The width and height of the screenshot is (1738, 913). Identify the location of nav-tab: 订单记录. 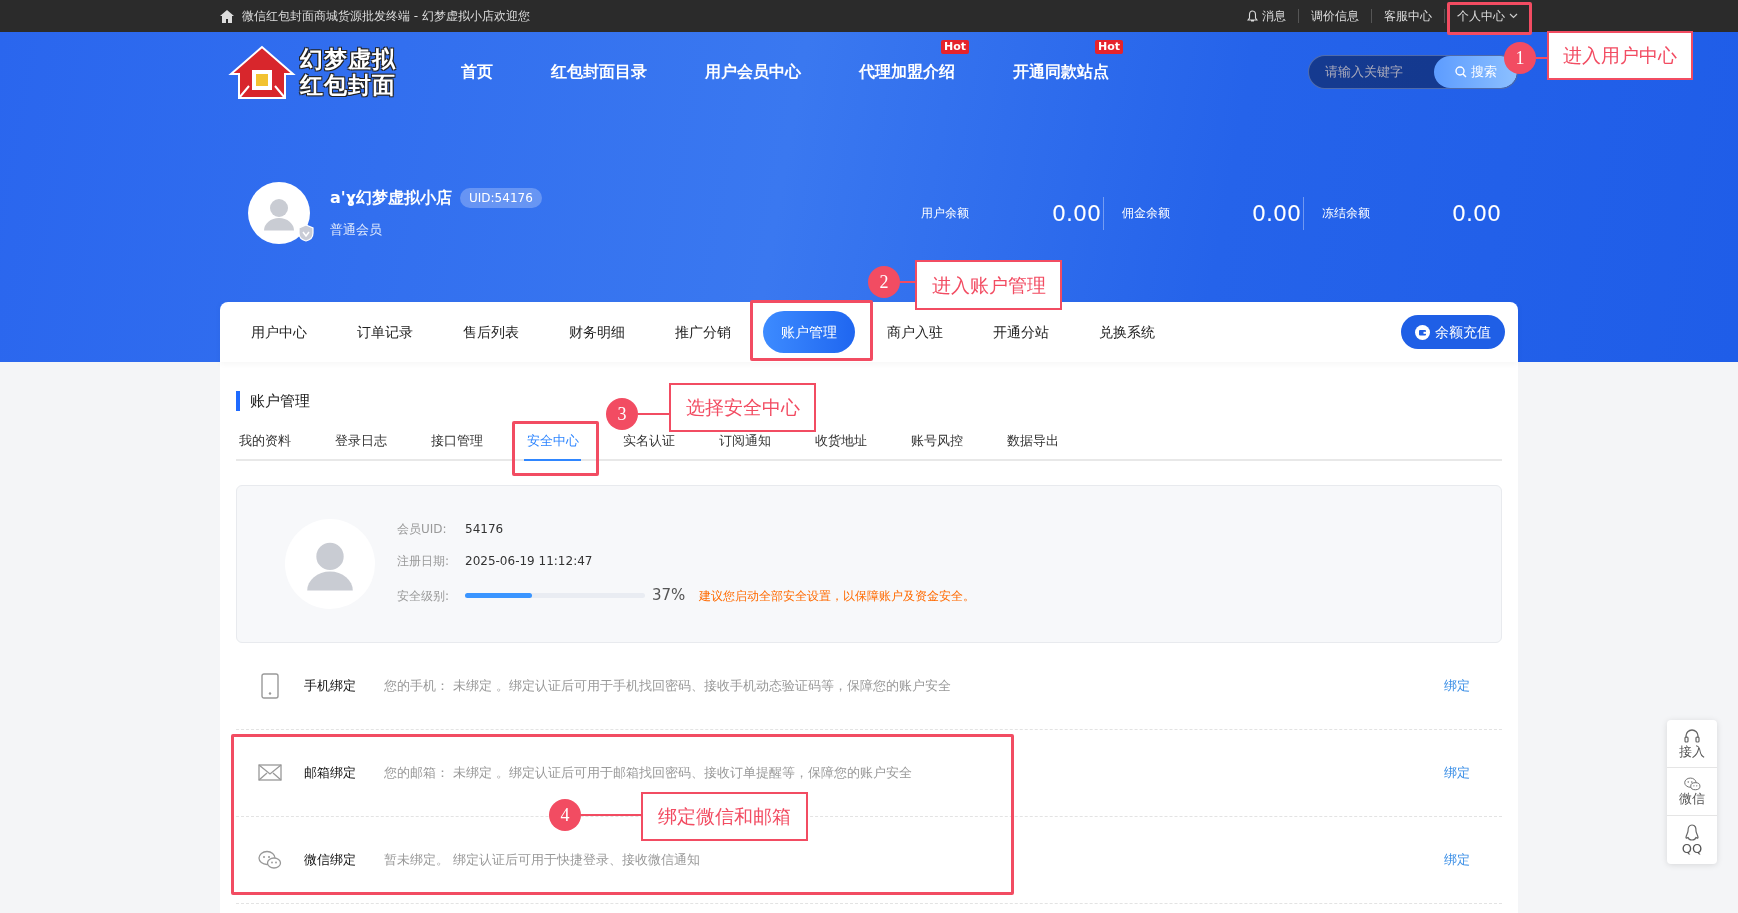
(385, 332).